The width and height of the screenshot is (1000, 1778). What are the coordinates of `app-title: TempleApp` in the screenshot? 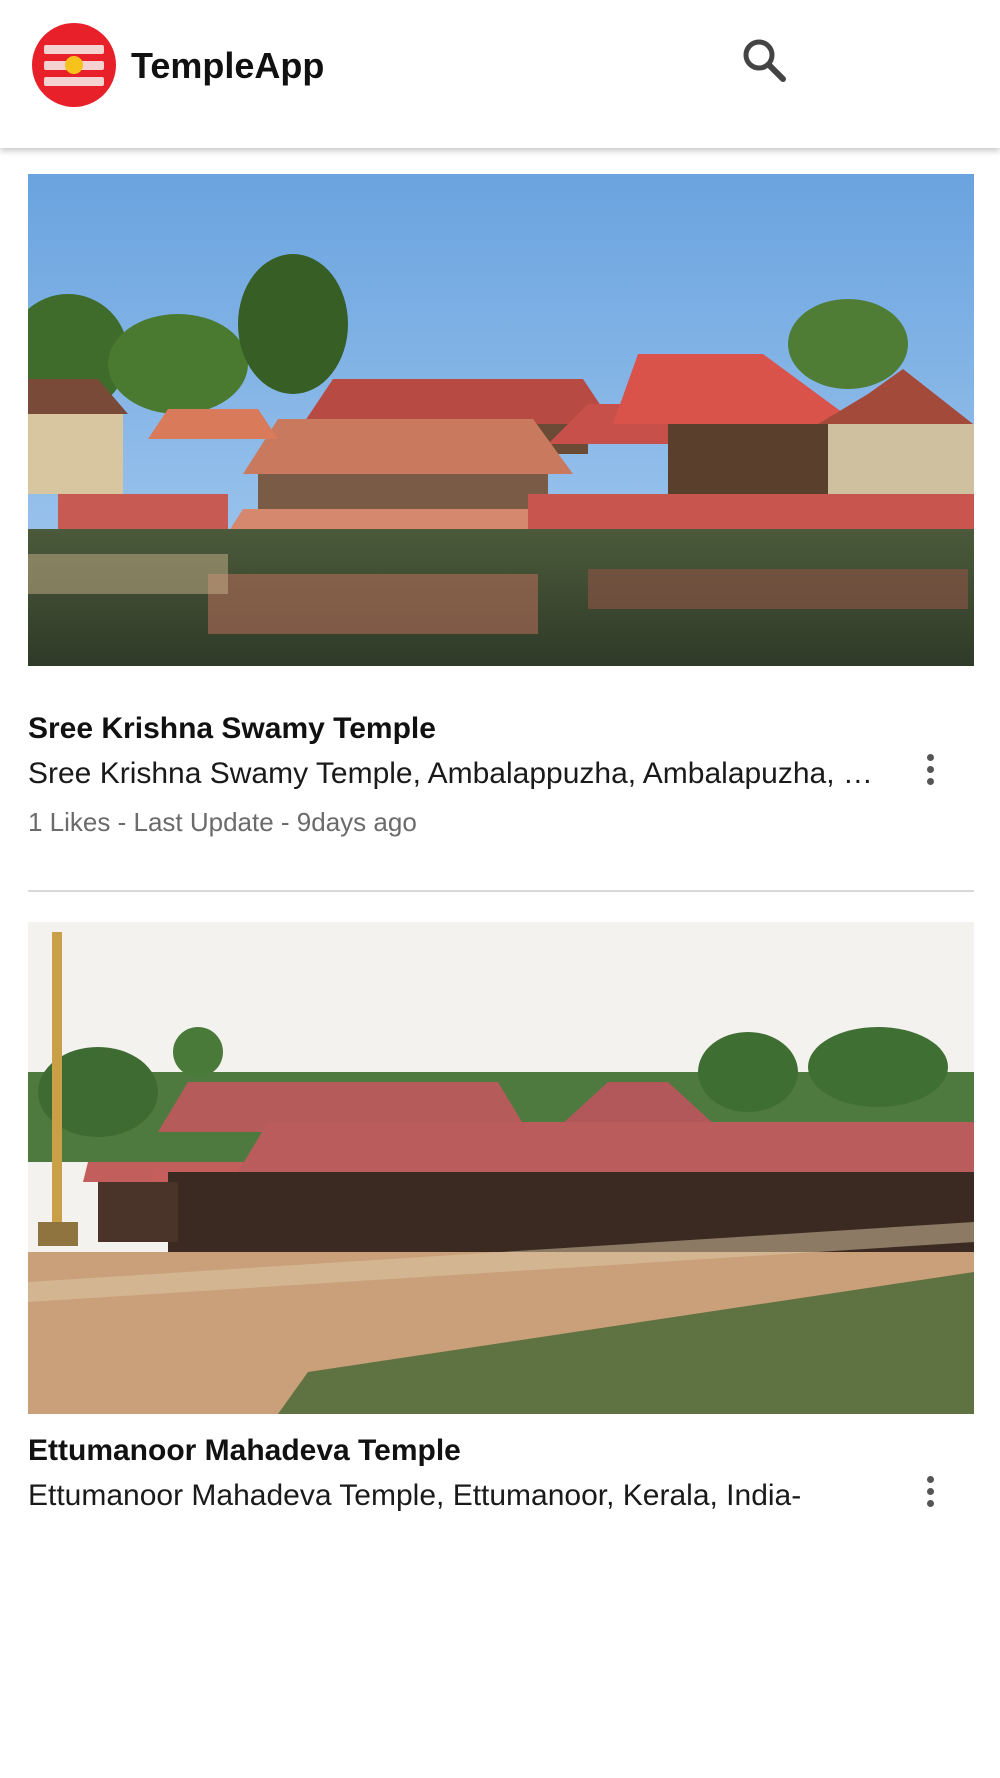 It's located at (228, 65).